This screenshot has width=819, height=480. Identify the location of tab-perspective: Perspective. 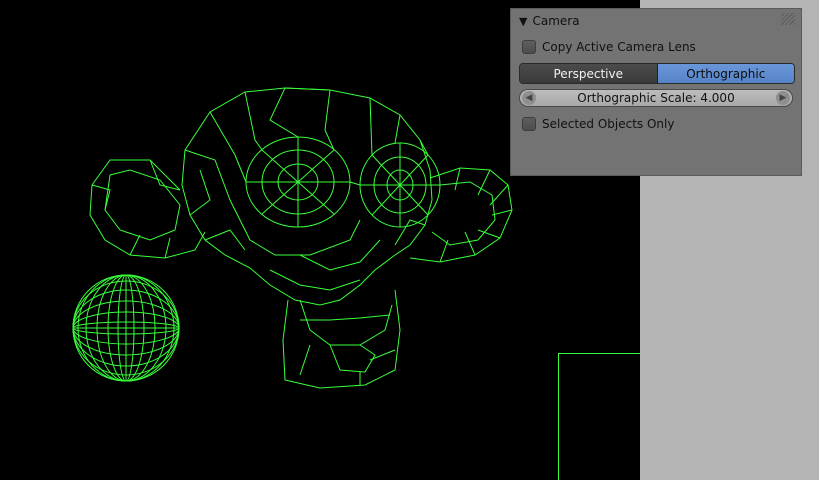
(589, 73).